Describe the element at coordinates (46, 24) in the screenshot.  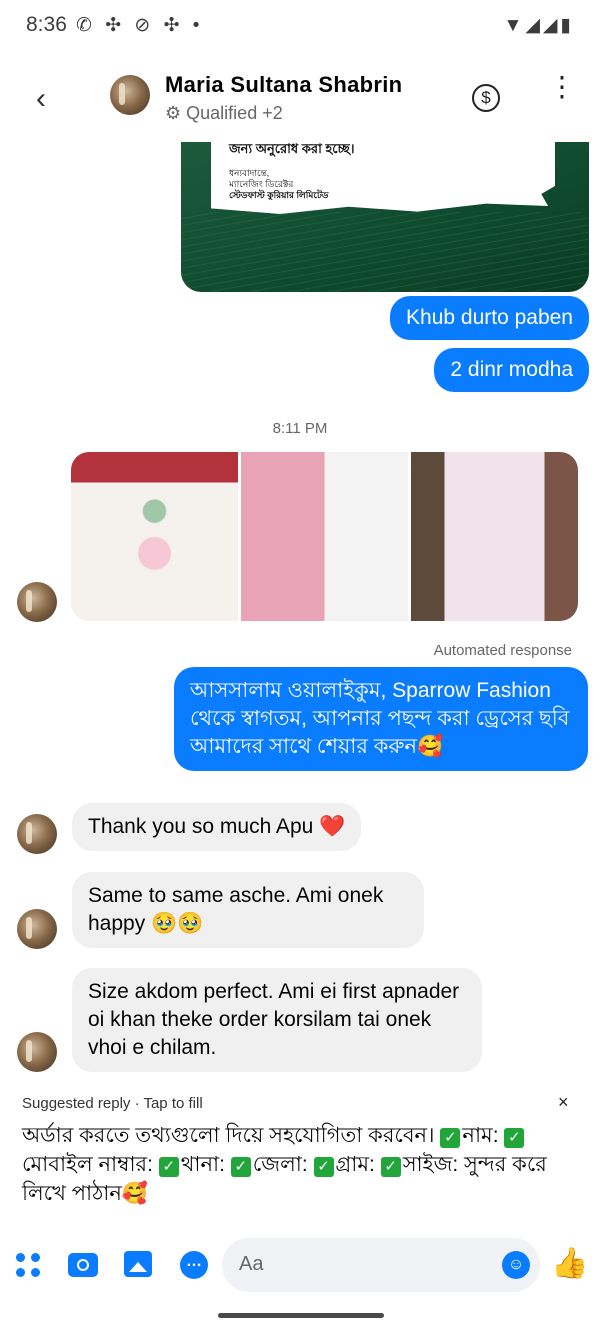
I see `clock: 8:36` at that location.